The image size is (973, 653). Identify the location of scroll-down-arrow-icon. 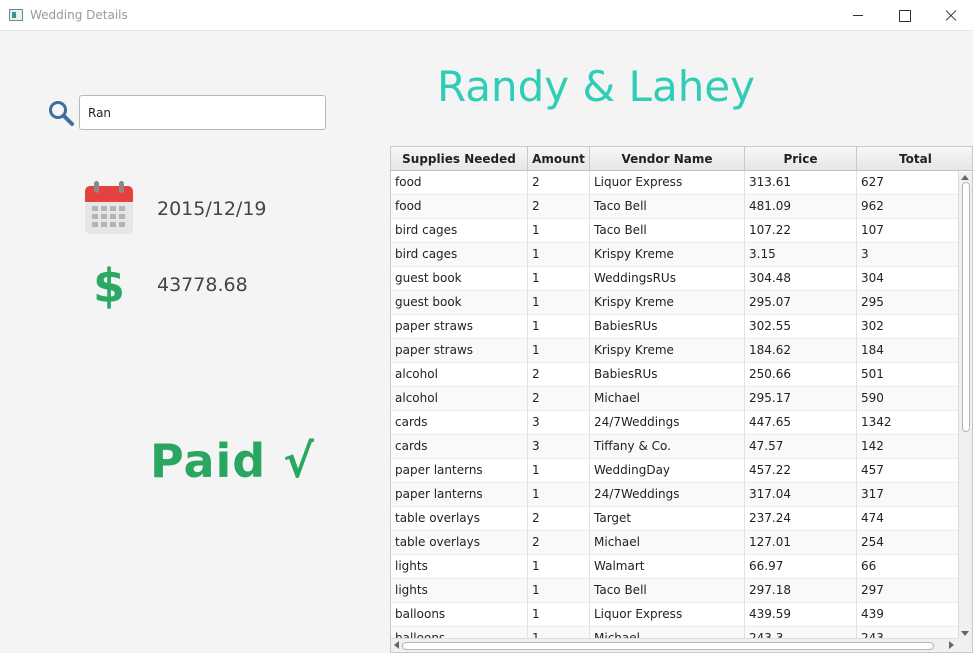
(965, 633).